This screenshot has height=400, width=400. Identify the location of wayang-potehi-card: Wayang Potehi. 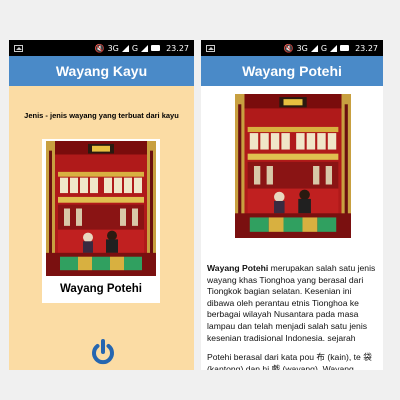
(101, 221).